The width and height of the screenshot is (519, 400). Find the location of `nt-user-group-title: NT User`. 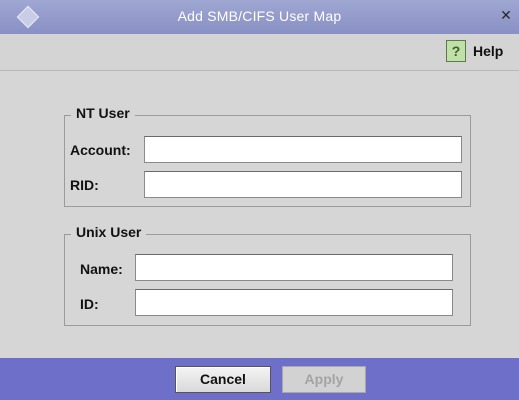

nt-user-group-title: NT User is located at coordinates (103, 113).